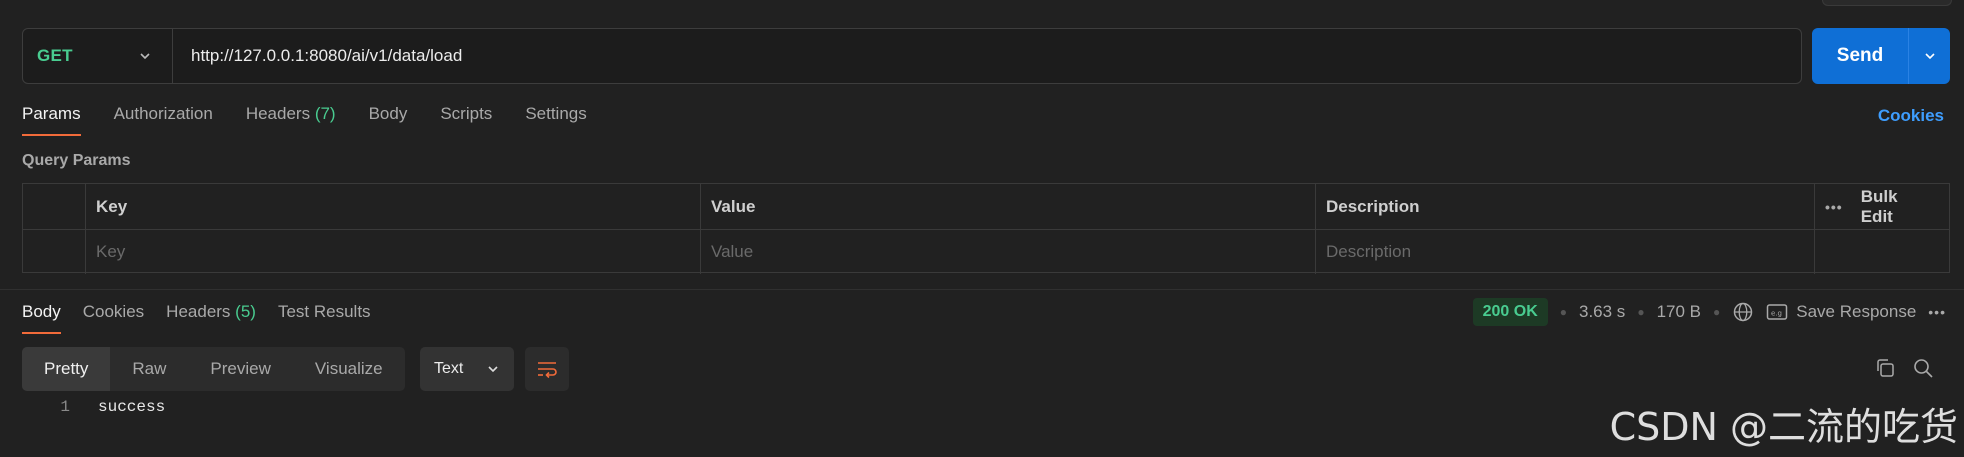  I want to click on url-input: http://127.0.0.1:8080/ai/v1/data/load, so click(317, 56).